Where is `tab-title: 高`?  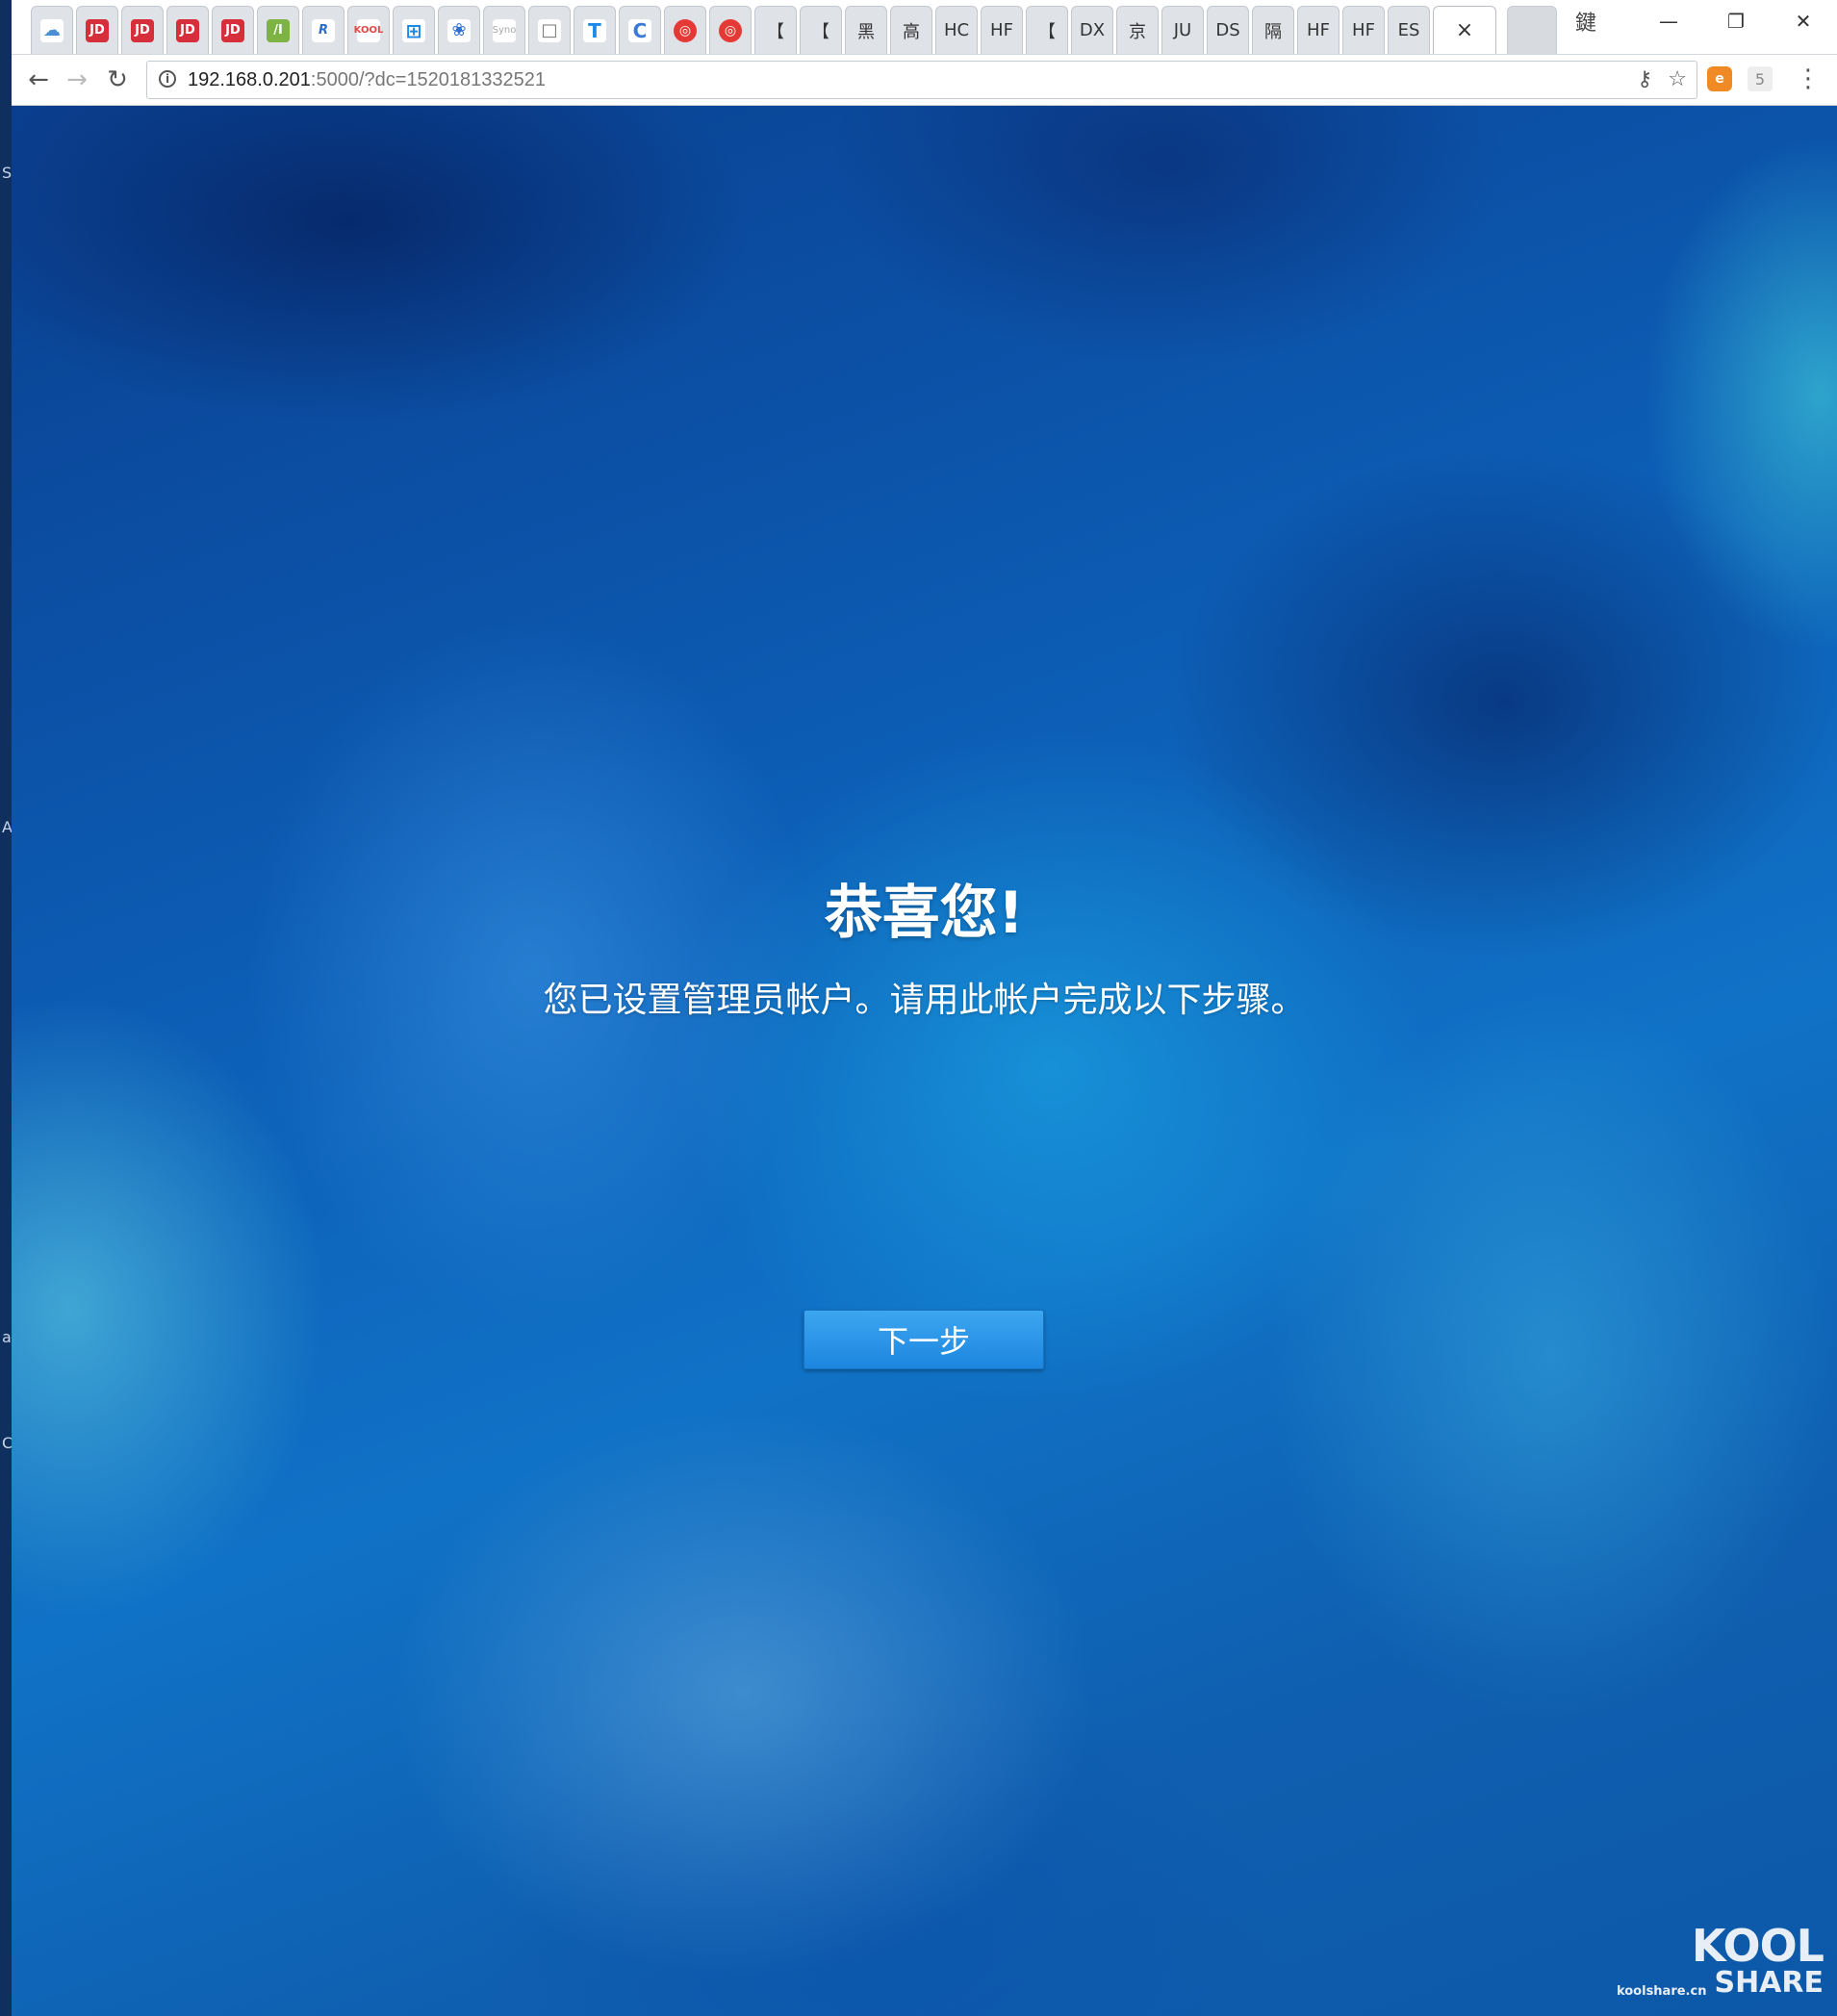
tab-title: 高 is located at coordinates (911, 31).